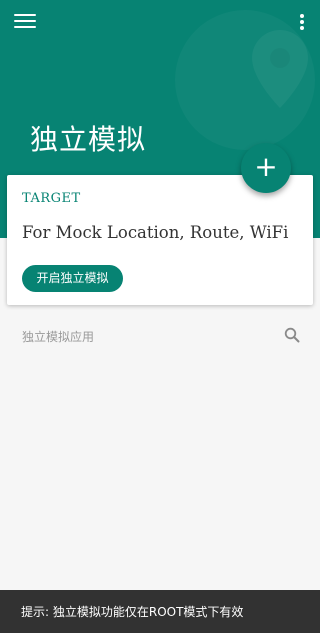 The height and width of the screenshot is (633, 320). I want to click on hamburger-menu-icon, so click(25, 21).